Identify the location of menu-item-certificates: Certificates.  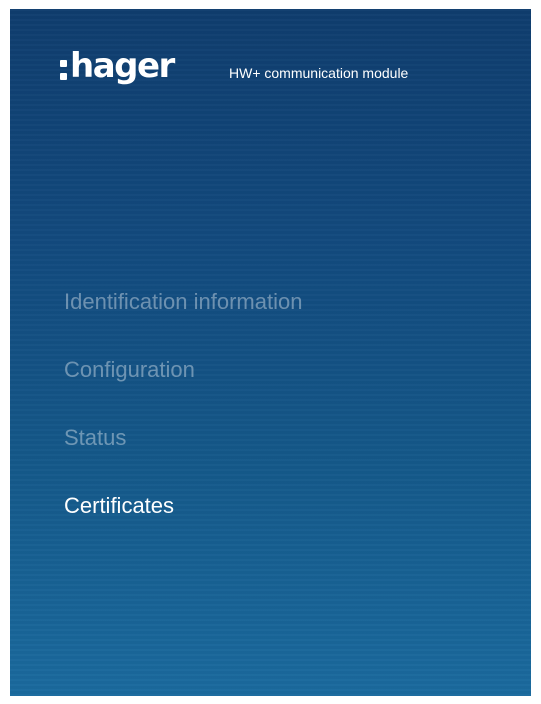
(183, 527).